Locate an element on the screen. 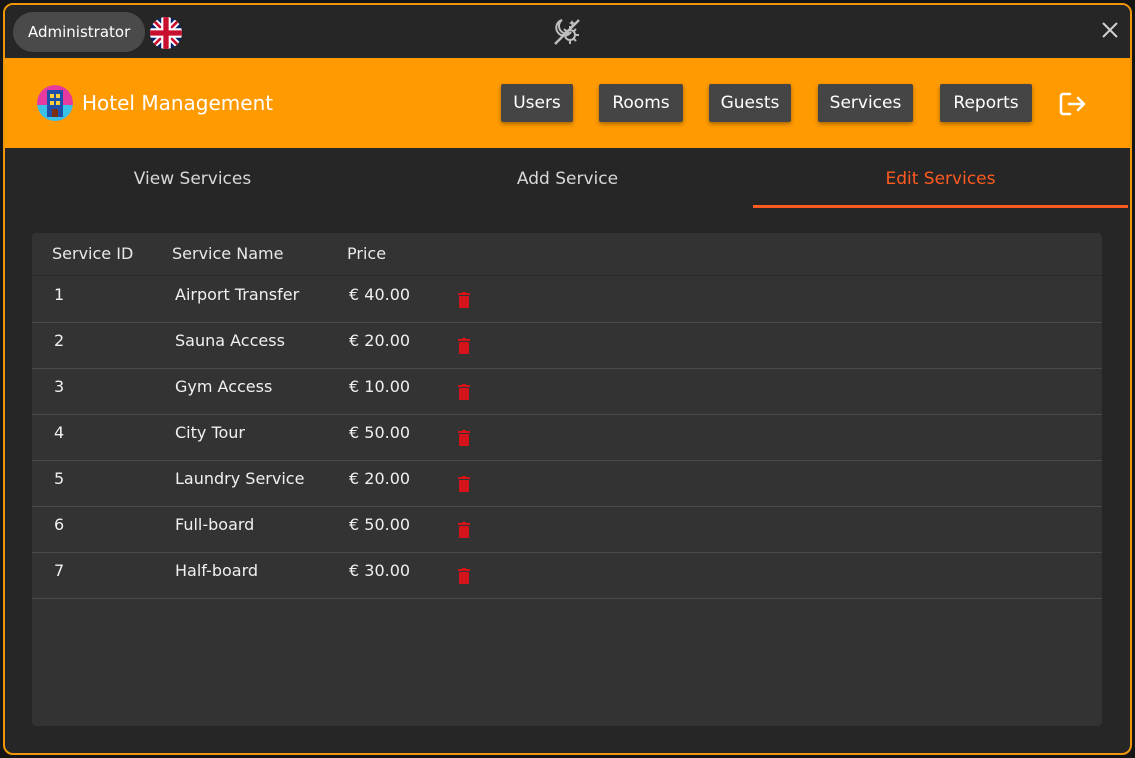 This screenshot has width=1135, height=758. active-tab-indicator is located at coordinates (940, 206).